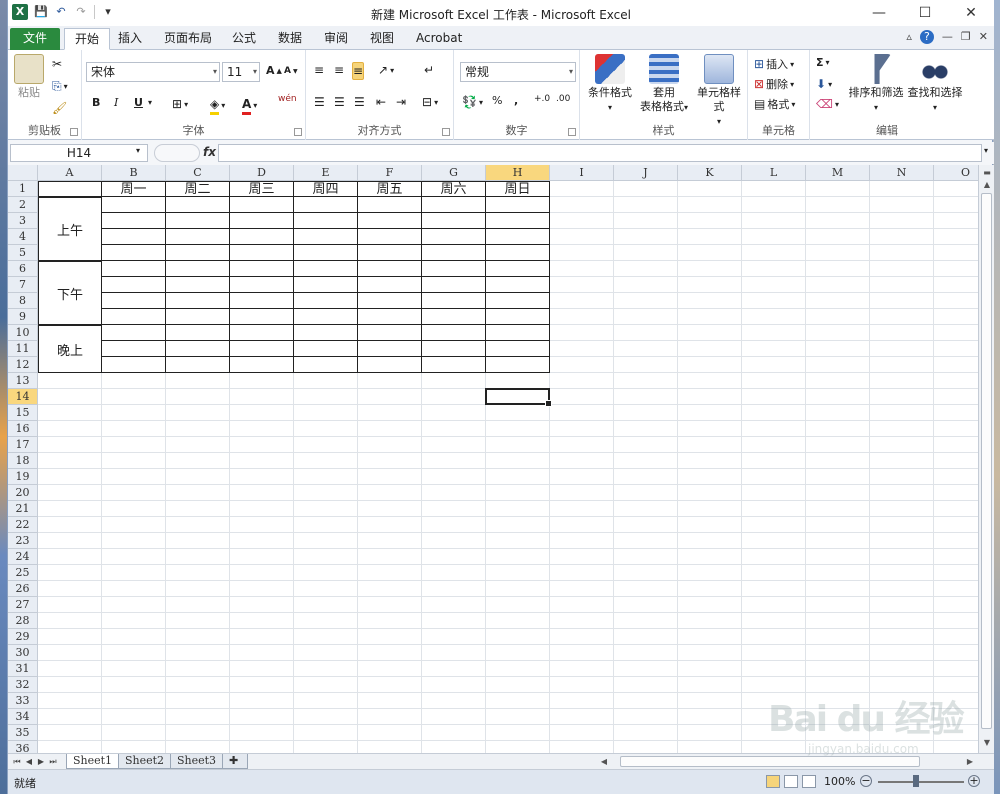  Describe the element at coordinates (582, 429) in the screenshot. I see `cell-i16` at that location.